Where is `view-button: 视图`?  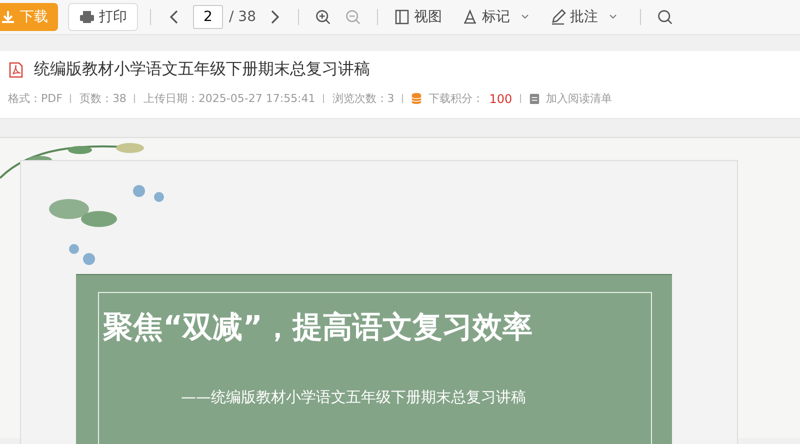
view-button: 视图 is located at coordinates (418, 17).